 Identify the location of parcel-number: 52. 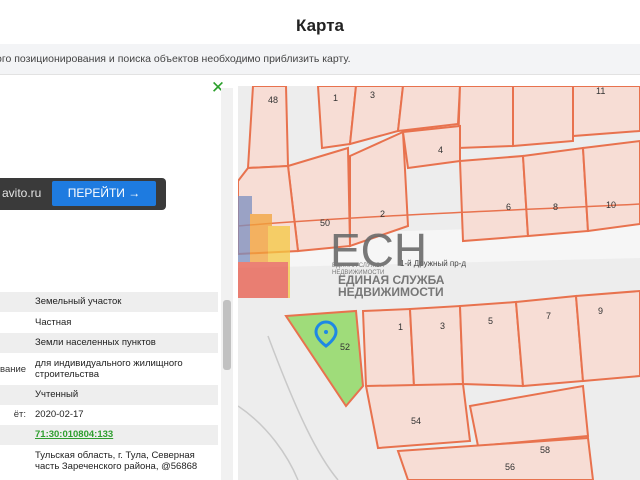
(345, 347).